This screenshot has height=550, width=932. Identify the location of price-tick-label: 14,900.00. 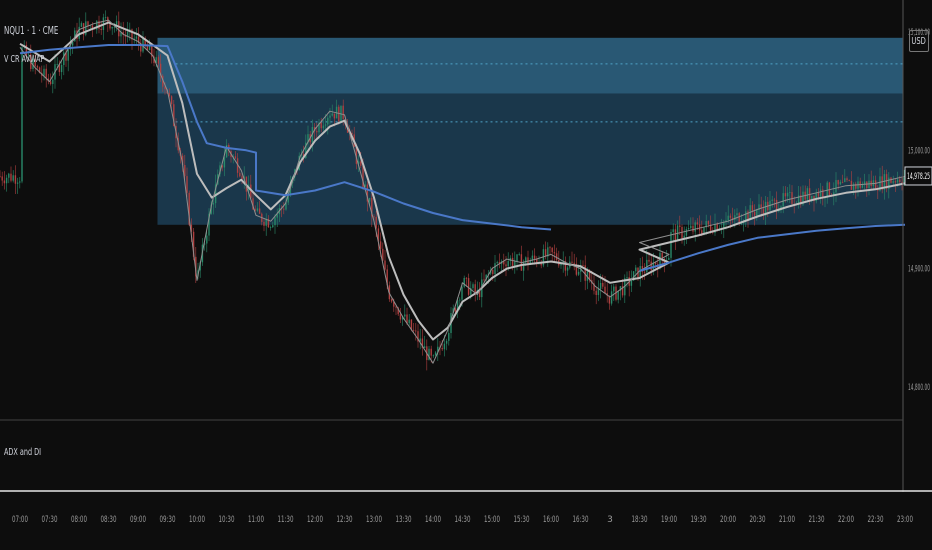
(919, 270).